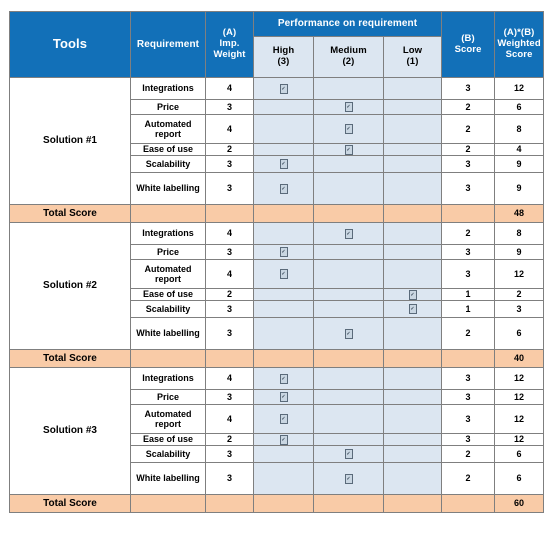 The image size is (550, 536). I want to click on score-cell: 1, so click(468, 309).